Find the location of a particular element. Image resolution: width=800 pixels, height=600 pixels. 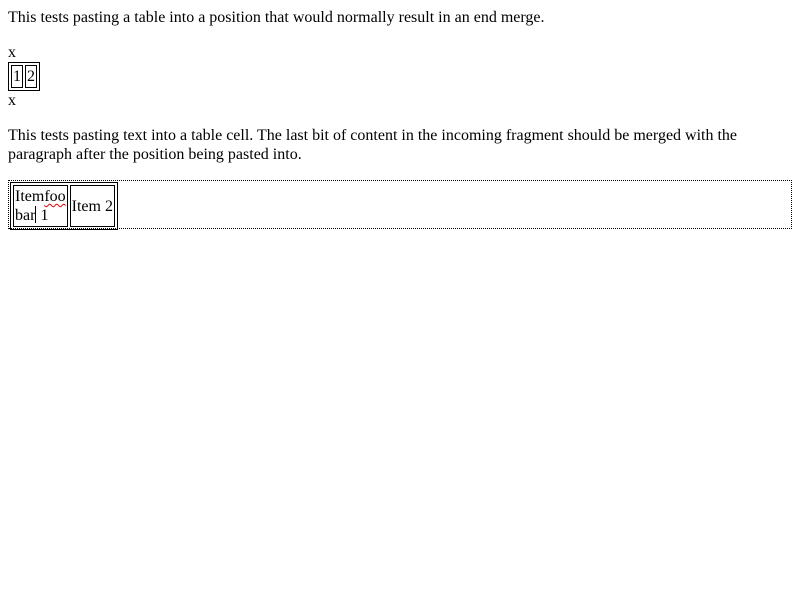

item-cell-2: Item 2 is located at coordinates (92, 206).